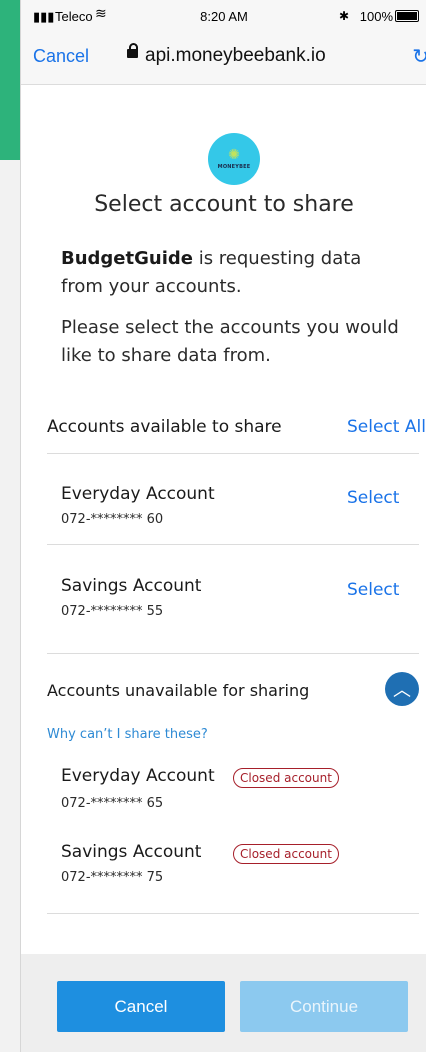  Describe the element at coordinates (127, 258) in the screenshot. I see `requester-name: BudgetGuide` at that location.